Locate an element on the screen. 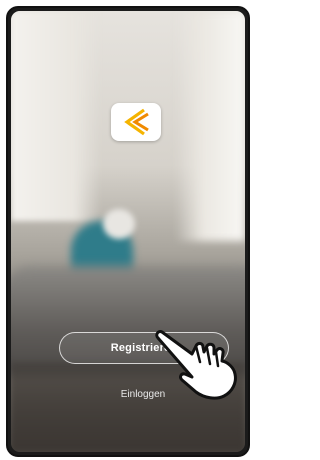 The height and width of the screenshot is (460, 320). hand-pointer-icon is located at coordinates (196, 365).